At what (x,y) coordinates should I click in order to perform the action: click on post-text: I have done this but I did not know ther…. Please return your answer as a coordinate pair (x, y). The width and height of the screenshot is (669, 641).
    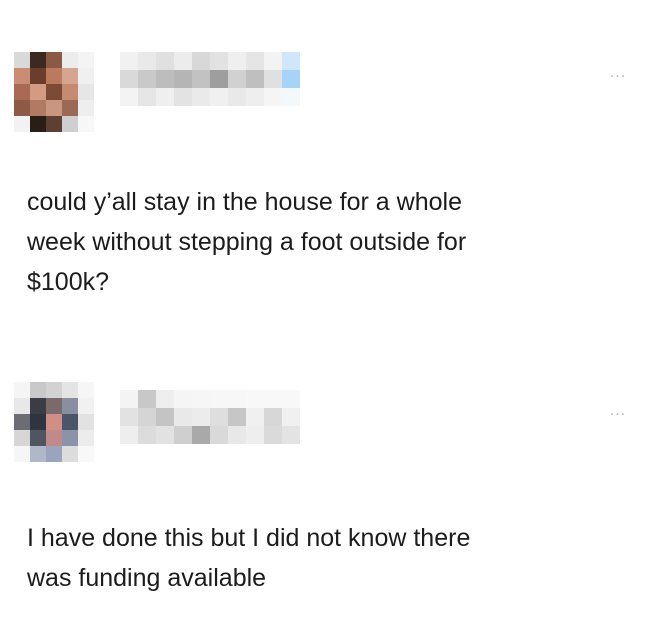
    Looking at the image, I should click on (249, 558).